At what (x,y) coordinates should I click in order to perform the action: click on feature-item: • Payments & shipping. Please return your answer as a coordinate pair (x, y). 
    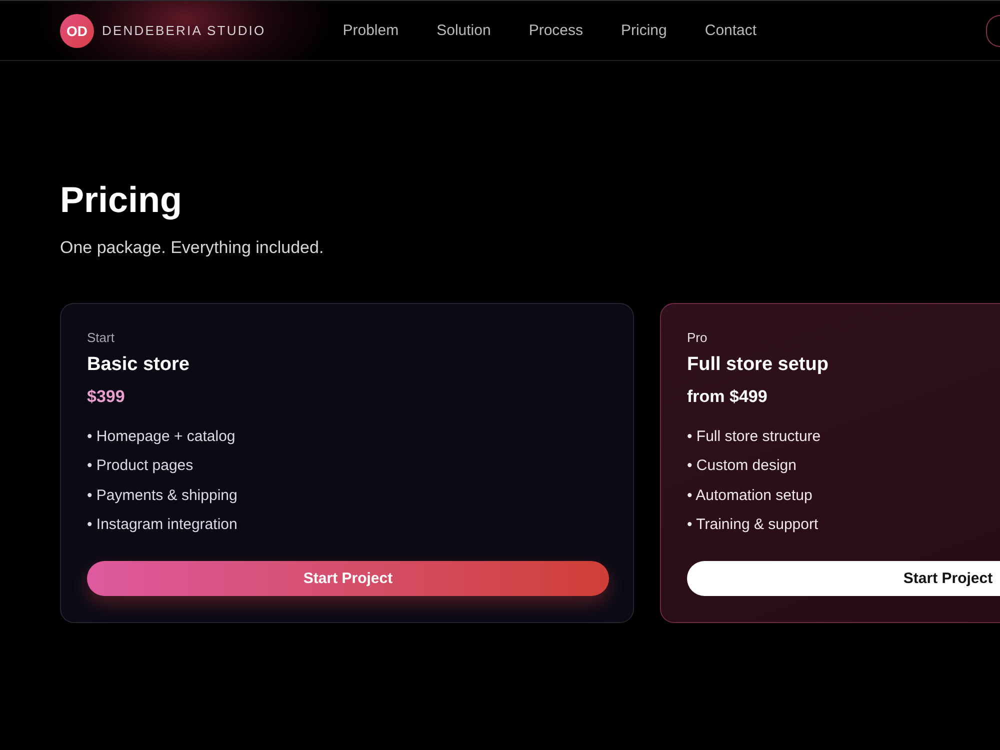
    Looking at the image, I should click on (162, 496).